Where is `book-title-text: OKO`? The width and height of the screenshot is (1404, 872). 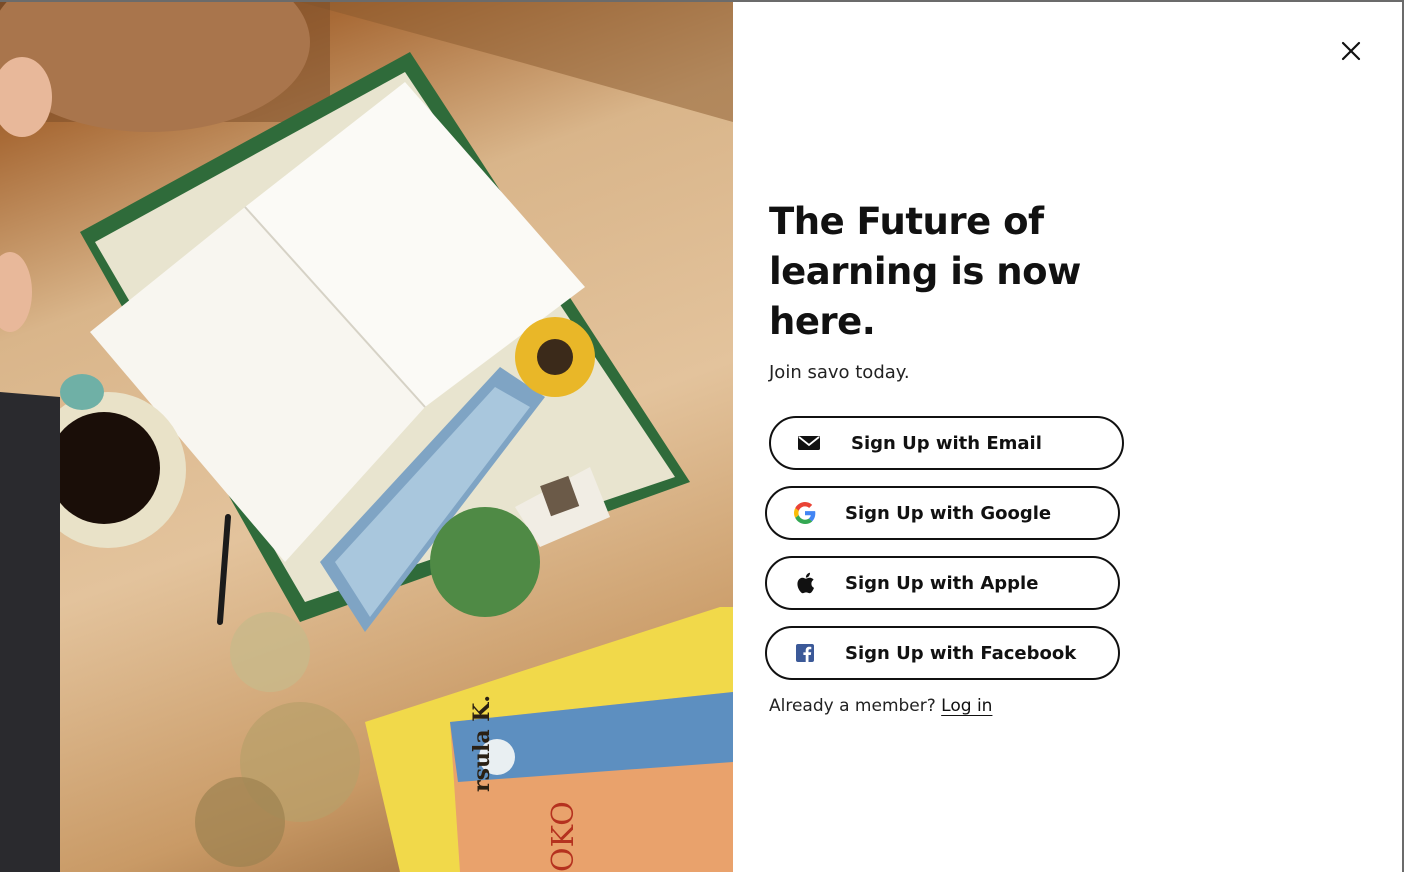
book-title-text: OKO is located at coordinates (563, 836).